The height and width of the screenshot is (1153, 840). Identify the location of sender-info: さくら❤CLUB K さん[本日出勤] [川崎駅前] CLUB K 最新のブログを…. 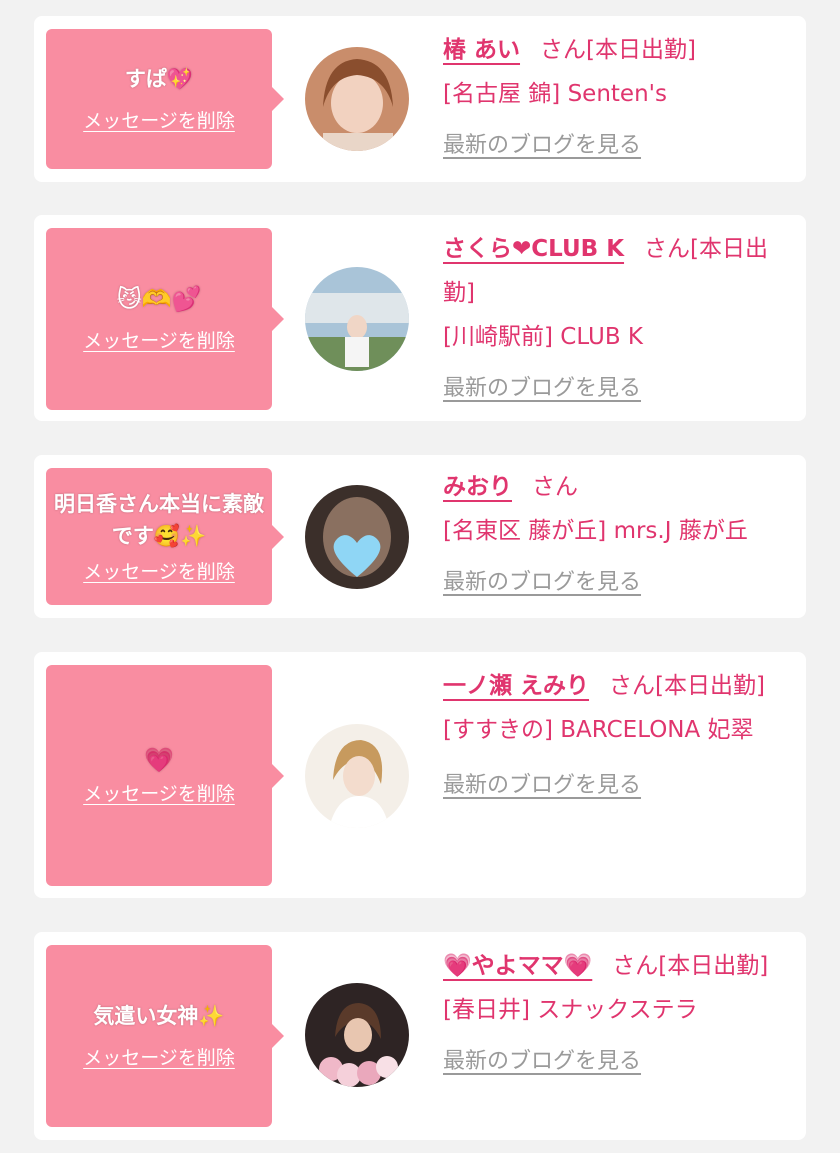
(619, 319).